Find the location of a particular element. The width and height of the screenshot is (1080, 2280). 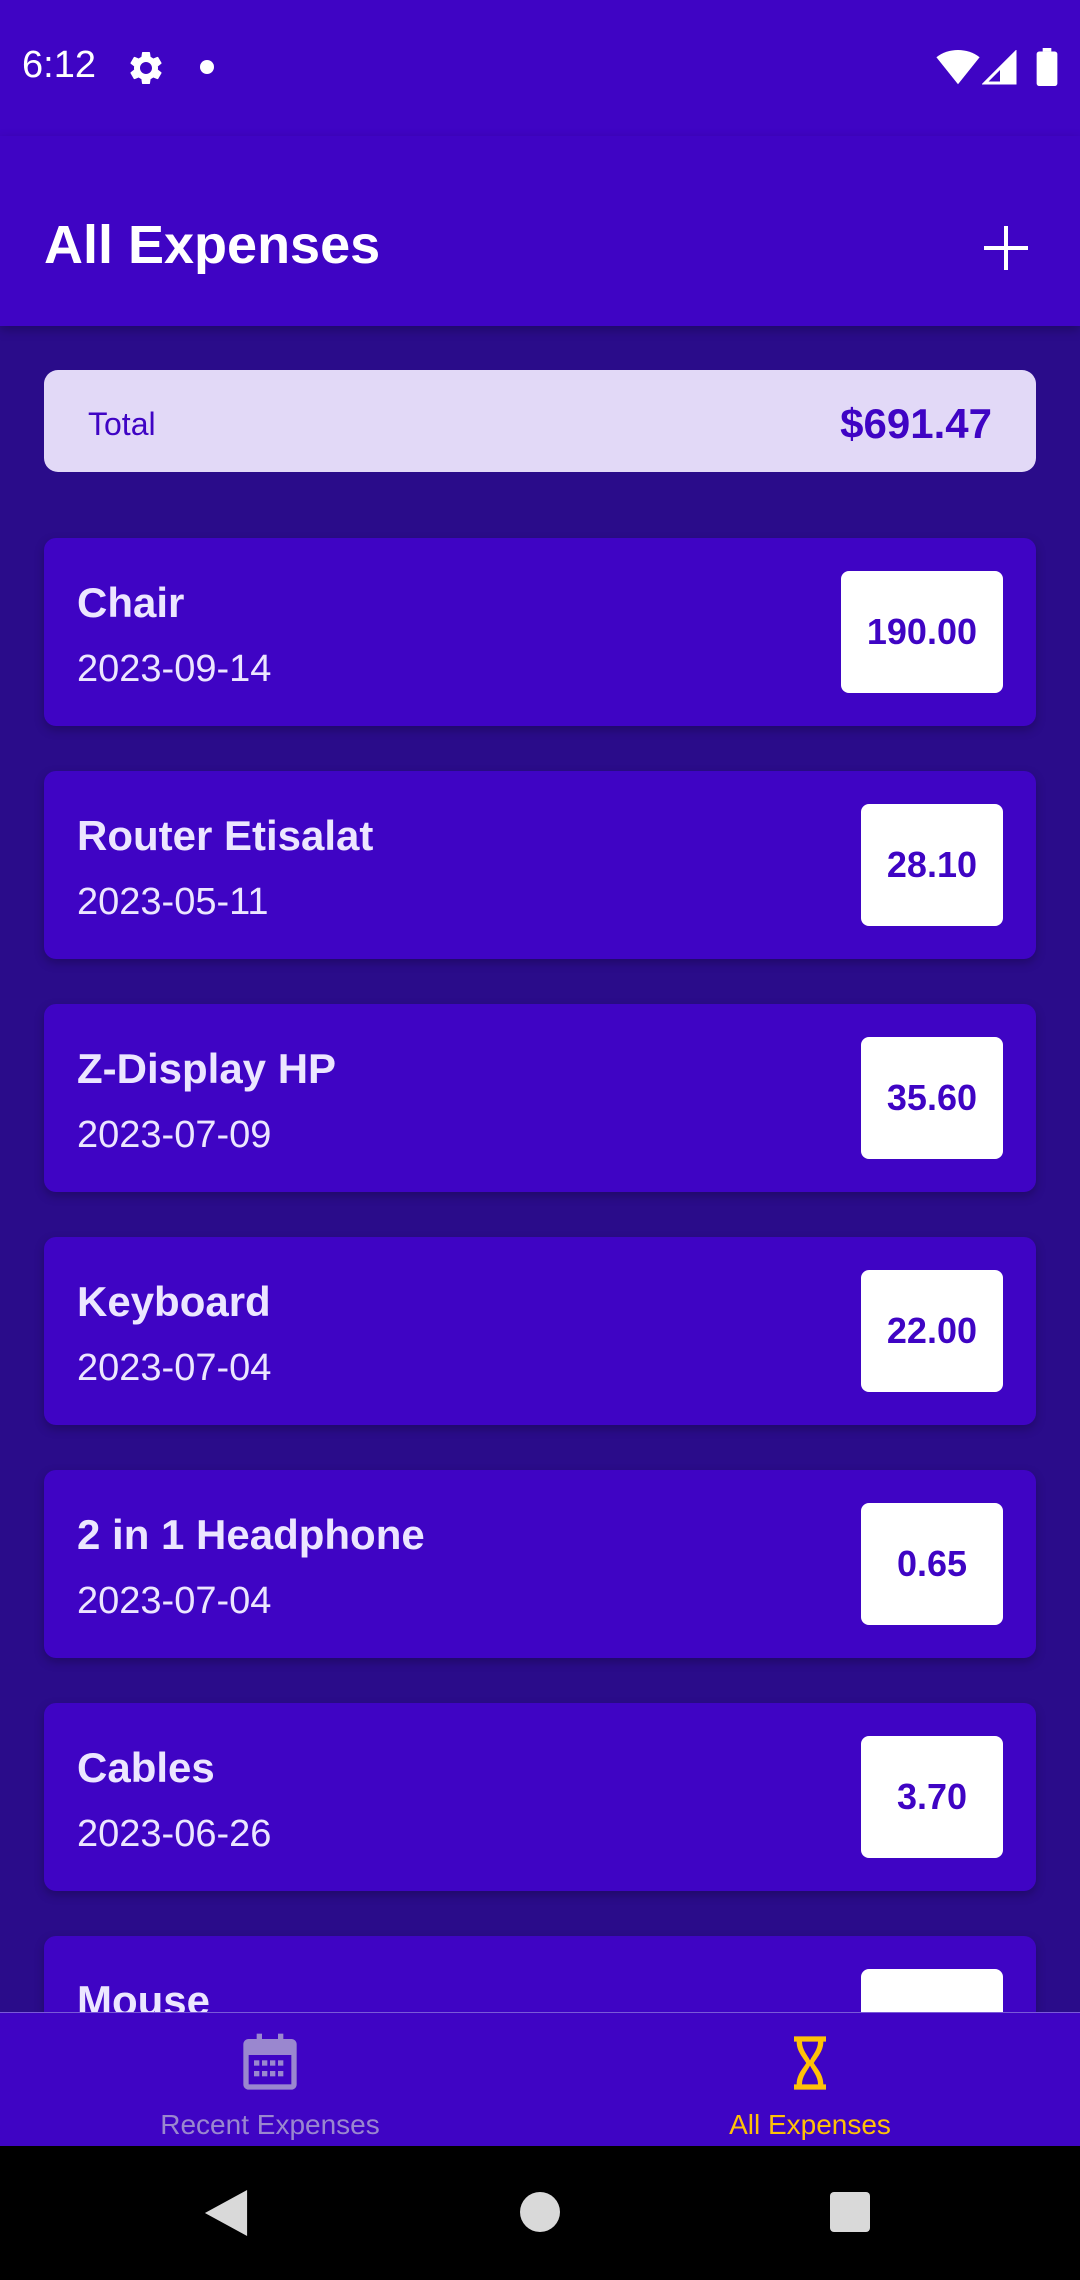

tab-label: All Expenses is located at coordinates (810, 2124).